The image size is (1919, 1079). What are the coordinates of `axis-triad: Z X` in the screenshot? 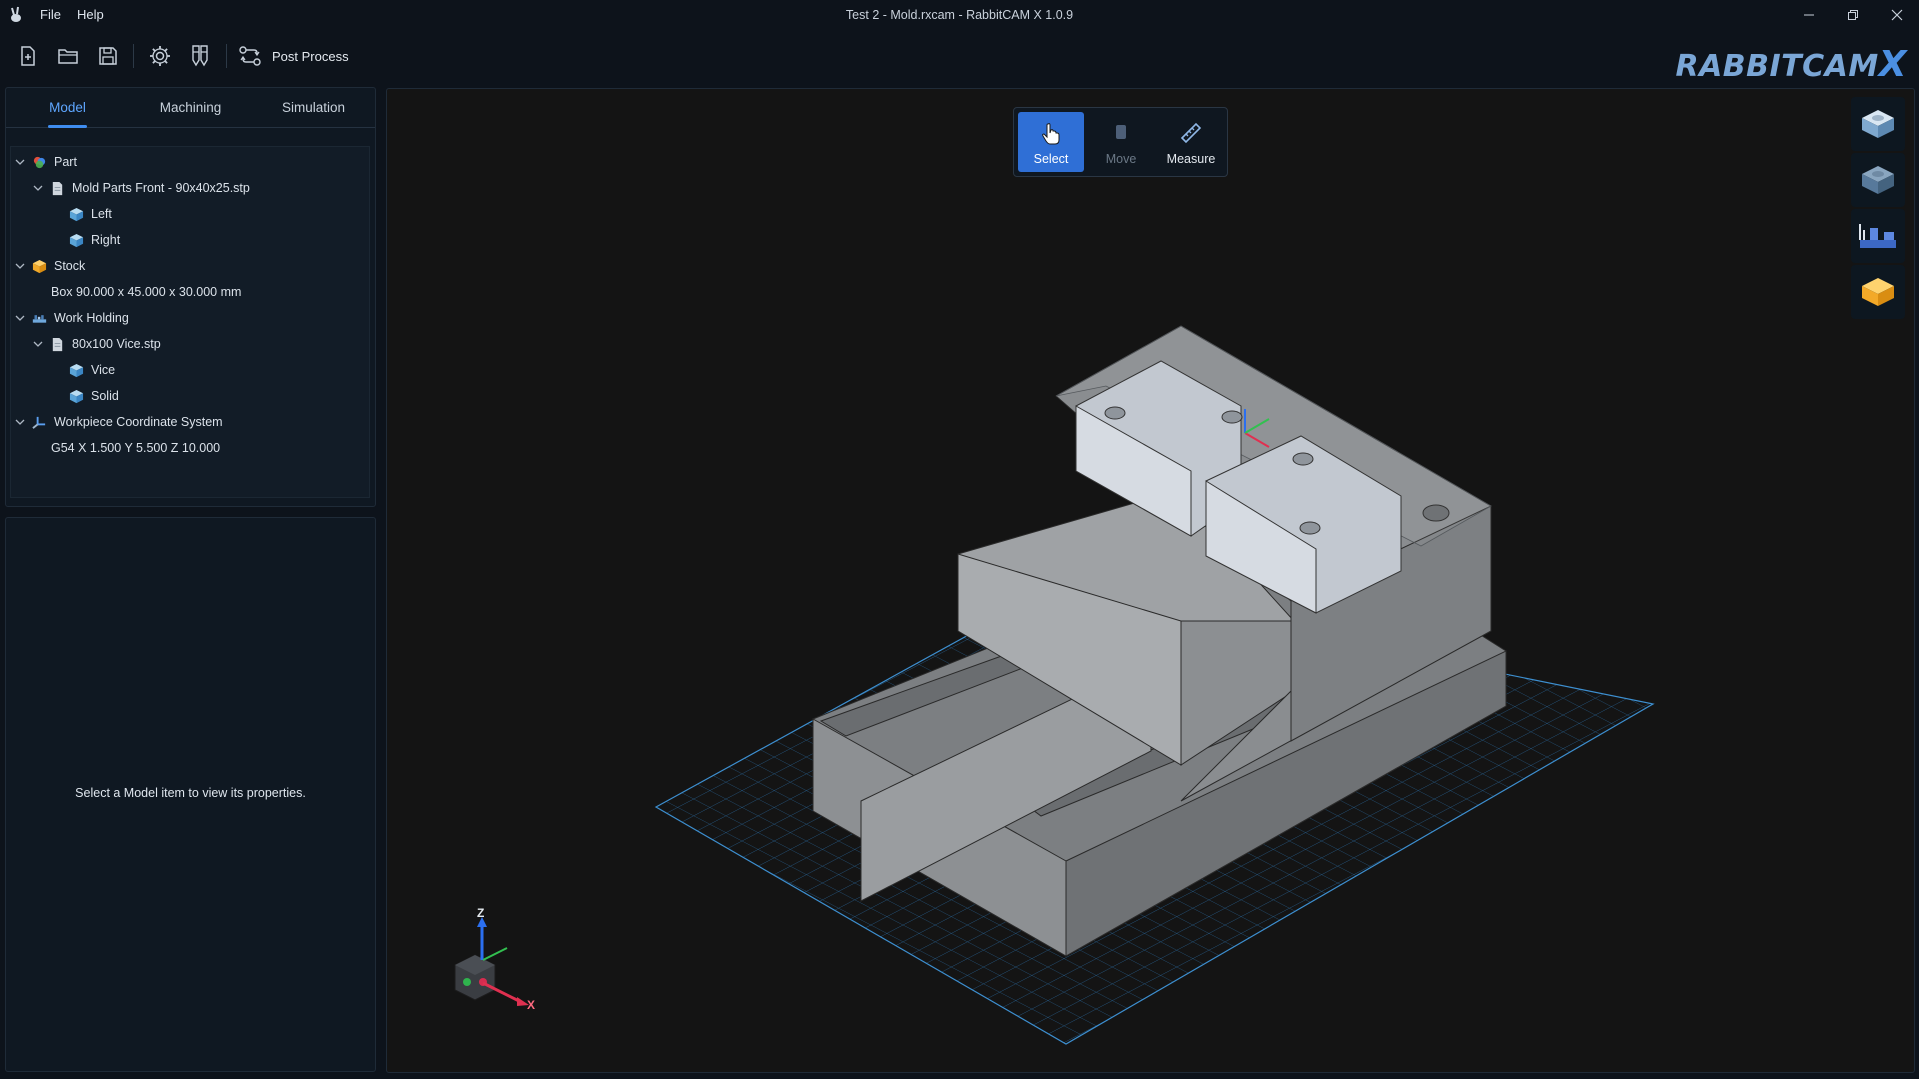 It's located at (495, 960).